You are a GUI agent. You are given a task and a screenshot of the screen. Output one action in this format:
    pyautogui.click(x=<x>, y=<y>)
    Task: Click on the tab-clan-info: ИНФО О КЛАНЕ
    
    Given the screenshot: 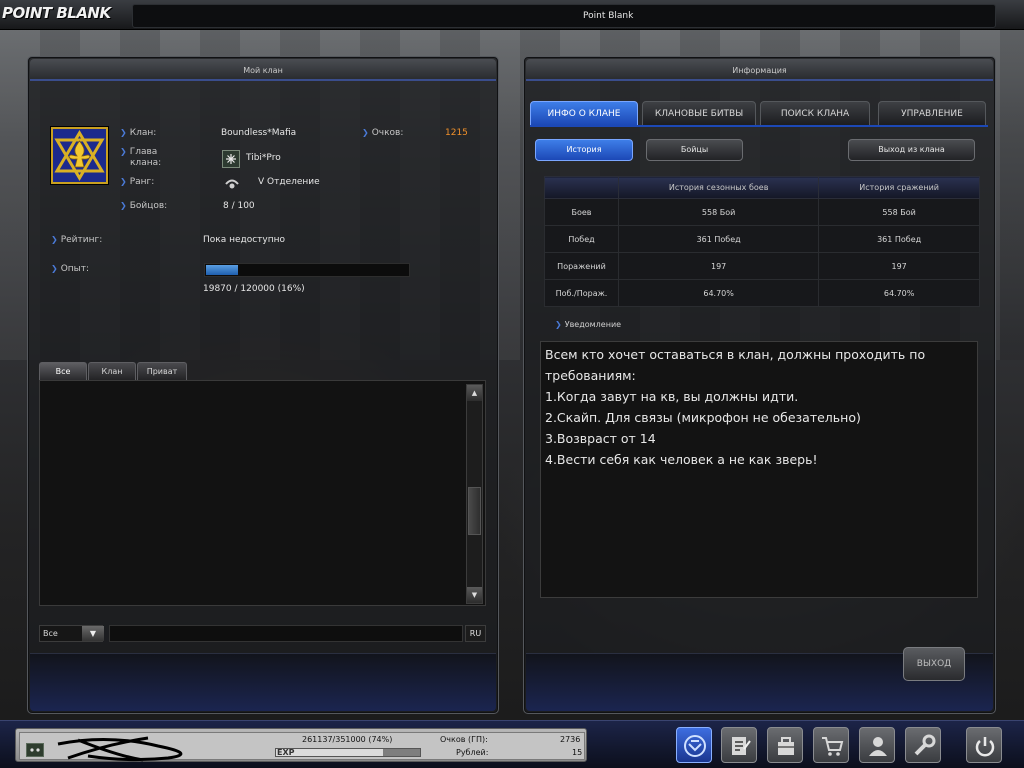 What is the action you would take?
    pyautogui.click(x=584, y=113)
    